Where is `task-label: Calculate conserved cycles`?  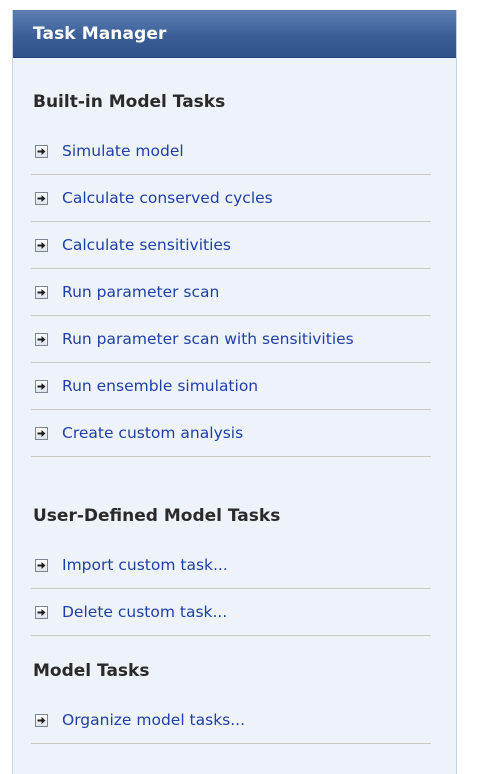 task-label: Calculate conserved cycles is located at coordinates (167, 198).